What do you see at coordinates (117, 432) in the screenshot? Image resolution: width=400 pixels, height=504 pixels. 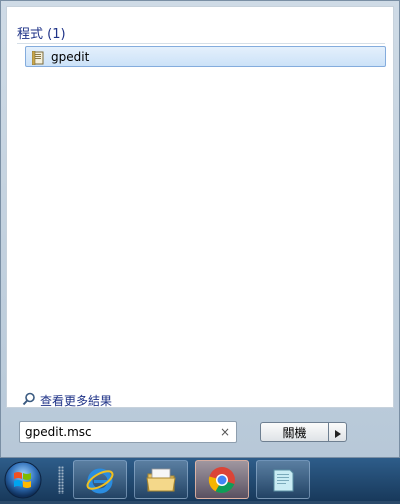 I see `search-input` at bounding box center [117, 432].